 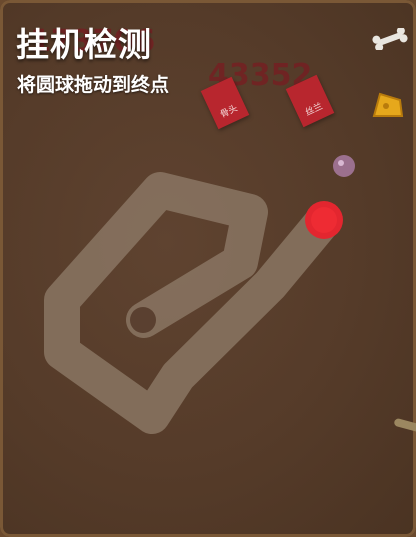 What do you see at coordinates (324, 220) in the screenshot?
I see `drag-ball-highlight` at bounding box center [324, 220].